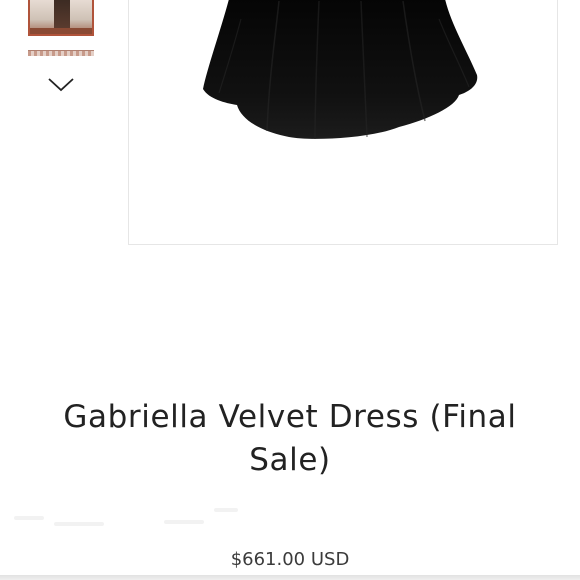  Describe the element at coordinates (290, 438) in the screenshot. I see `product-title: Gabriella Velvet Dress (Final Sale)` at that location.